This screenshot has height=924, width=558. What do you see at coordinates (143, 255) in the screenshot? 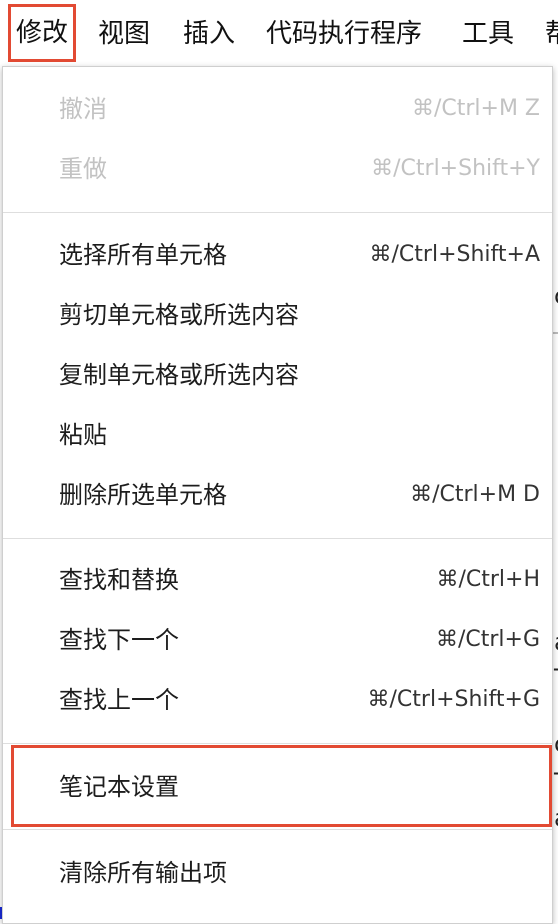
I see `menu-item-label: 选择所有单元格` at bounding box center [143, 255].